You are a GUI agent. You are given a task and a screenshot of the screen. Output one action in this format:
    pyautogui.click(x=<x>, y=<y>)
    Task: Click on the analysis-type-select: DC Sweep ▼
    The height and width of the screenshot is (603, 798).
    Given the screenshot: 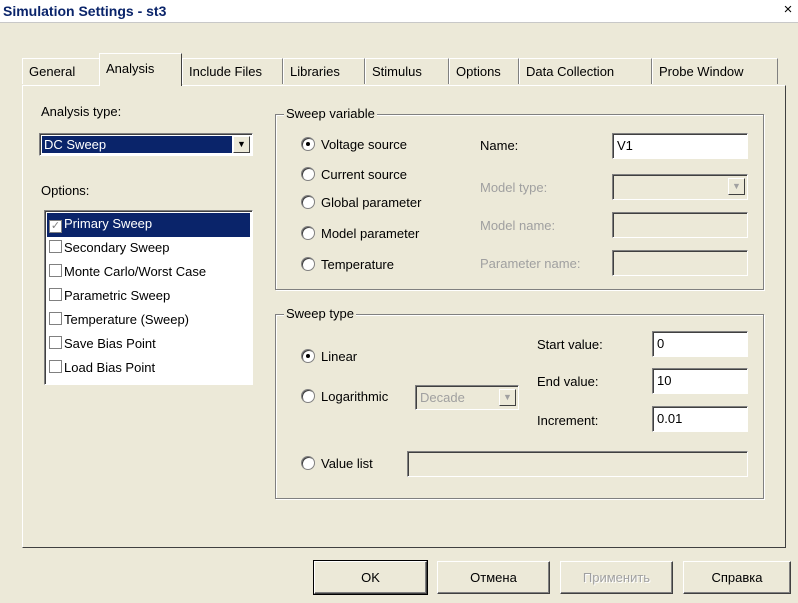 What is the action you would take?
    pyautogui.click(x=146, y=144)
    